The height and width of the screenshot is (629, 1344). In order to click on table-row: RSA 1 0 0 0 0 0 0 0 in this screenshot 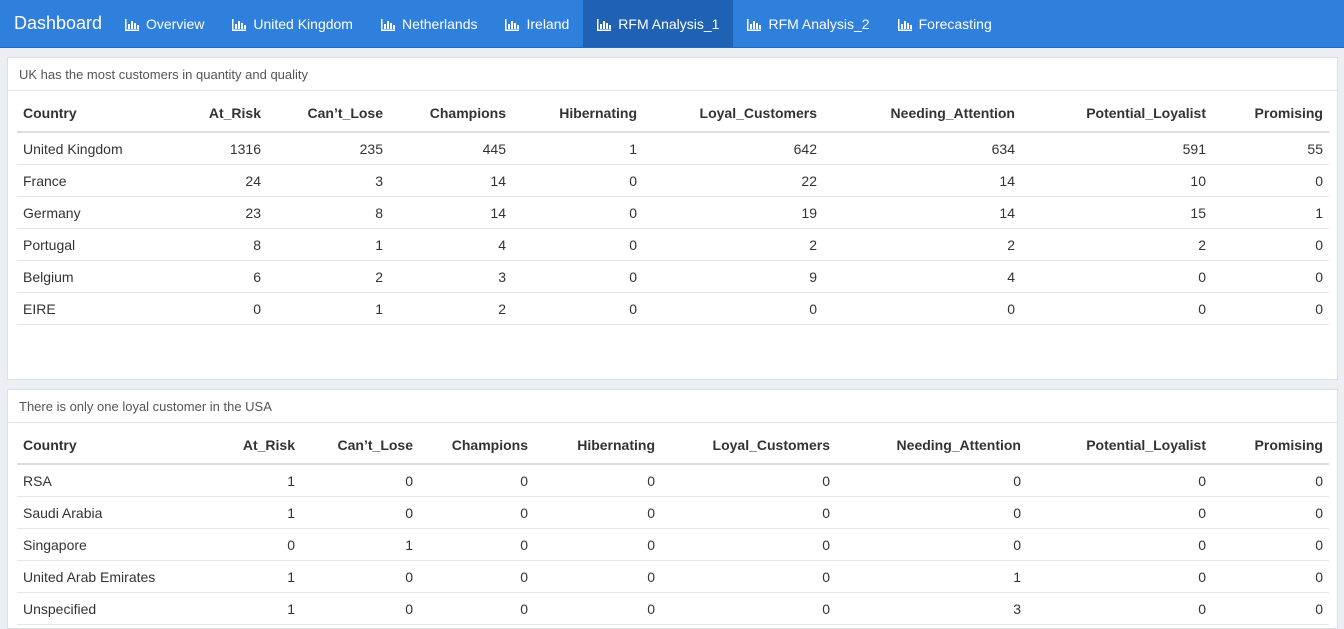, I will do `click(673, 480)`.